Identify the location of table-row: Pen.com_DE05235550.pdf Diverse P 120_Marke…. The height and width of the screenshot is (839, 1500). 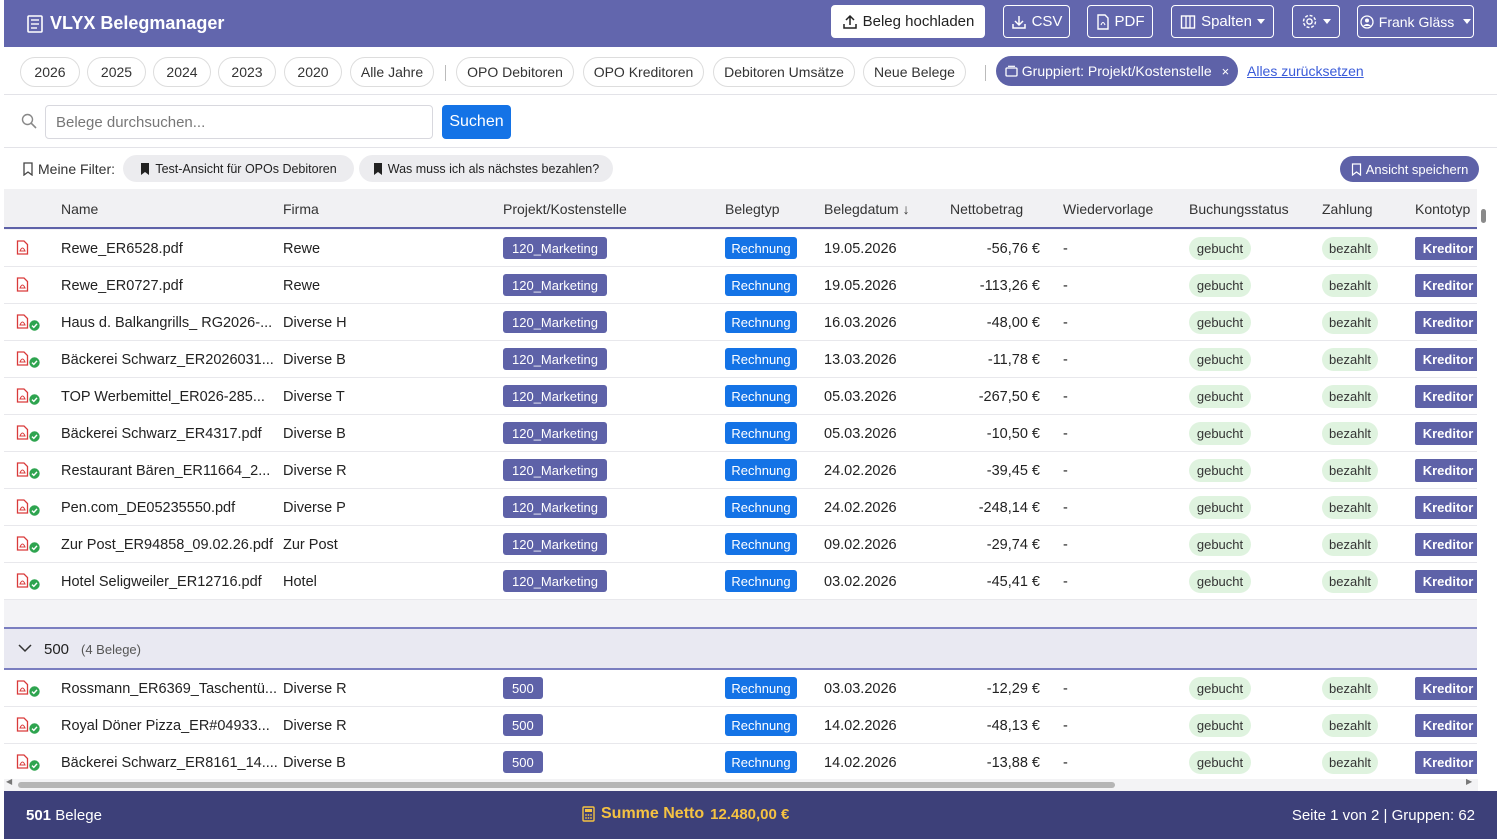
(740, 507).